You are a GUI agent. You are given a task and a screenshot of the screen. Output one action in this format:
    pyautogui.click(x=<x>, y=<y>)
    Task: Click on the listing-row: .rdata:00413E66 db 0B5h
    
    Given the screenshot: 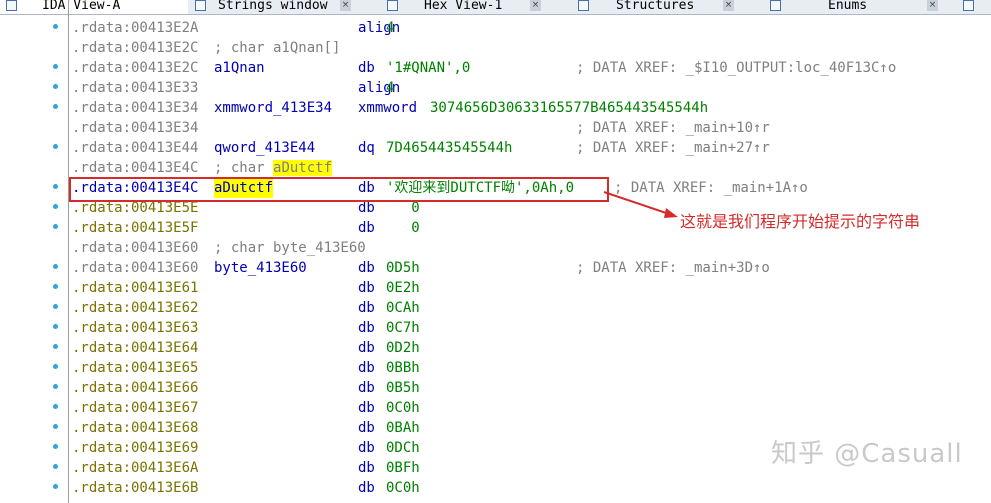 What is the action you would take?
    pyautogui.click(x=495, y=388)
    